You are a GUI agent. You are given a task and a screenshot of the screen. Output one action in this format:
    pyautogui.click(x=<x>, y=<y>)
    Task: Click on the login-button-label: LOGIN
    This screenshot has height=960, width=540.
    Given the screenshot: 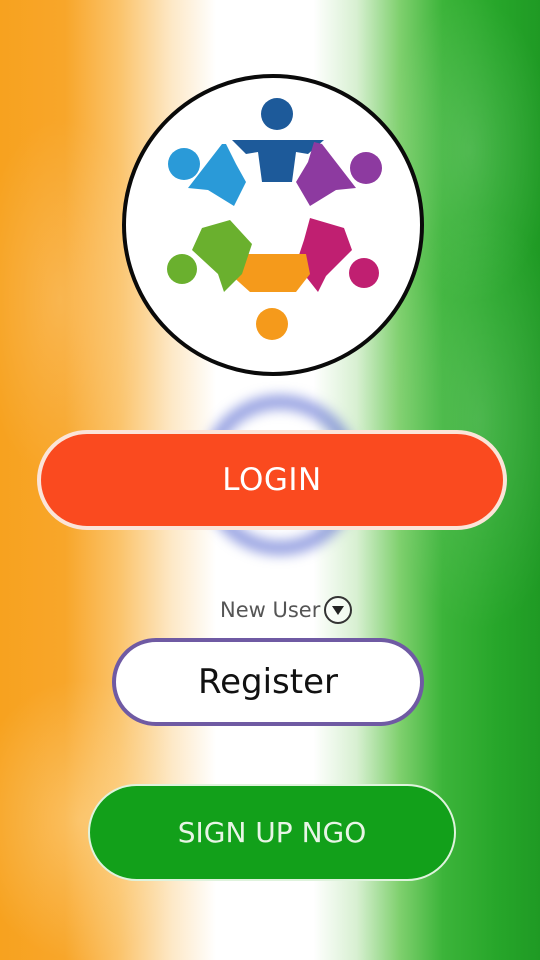 What is the action you would take?
    pyautogui.click(x=272, y=480)
    